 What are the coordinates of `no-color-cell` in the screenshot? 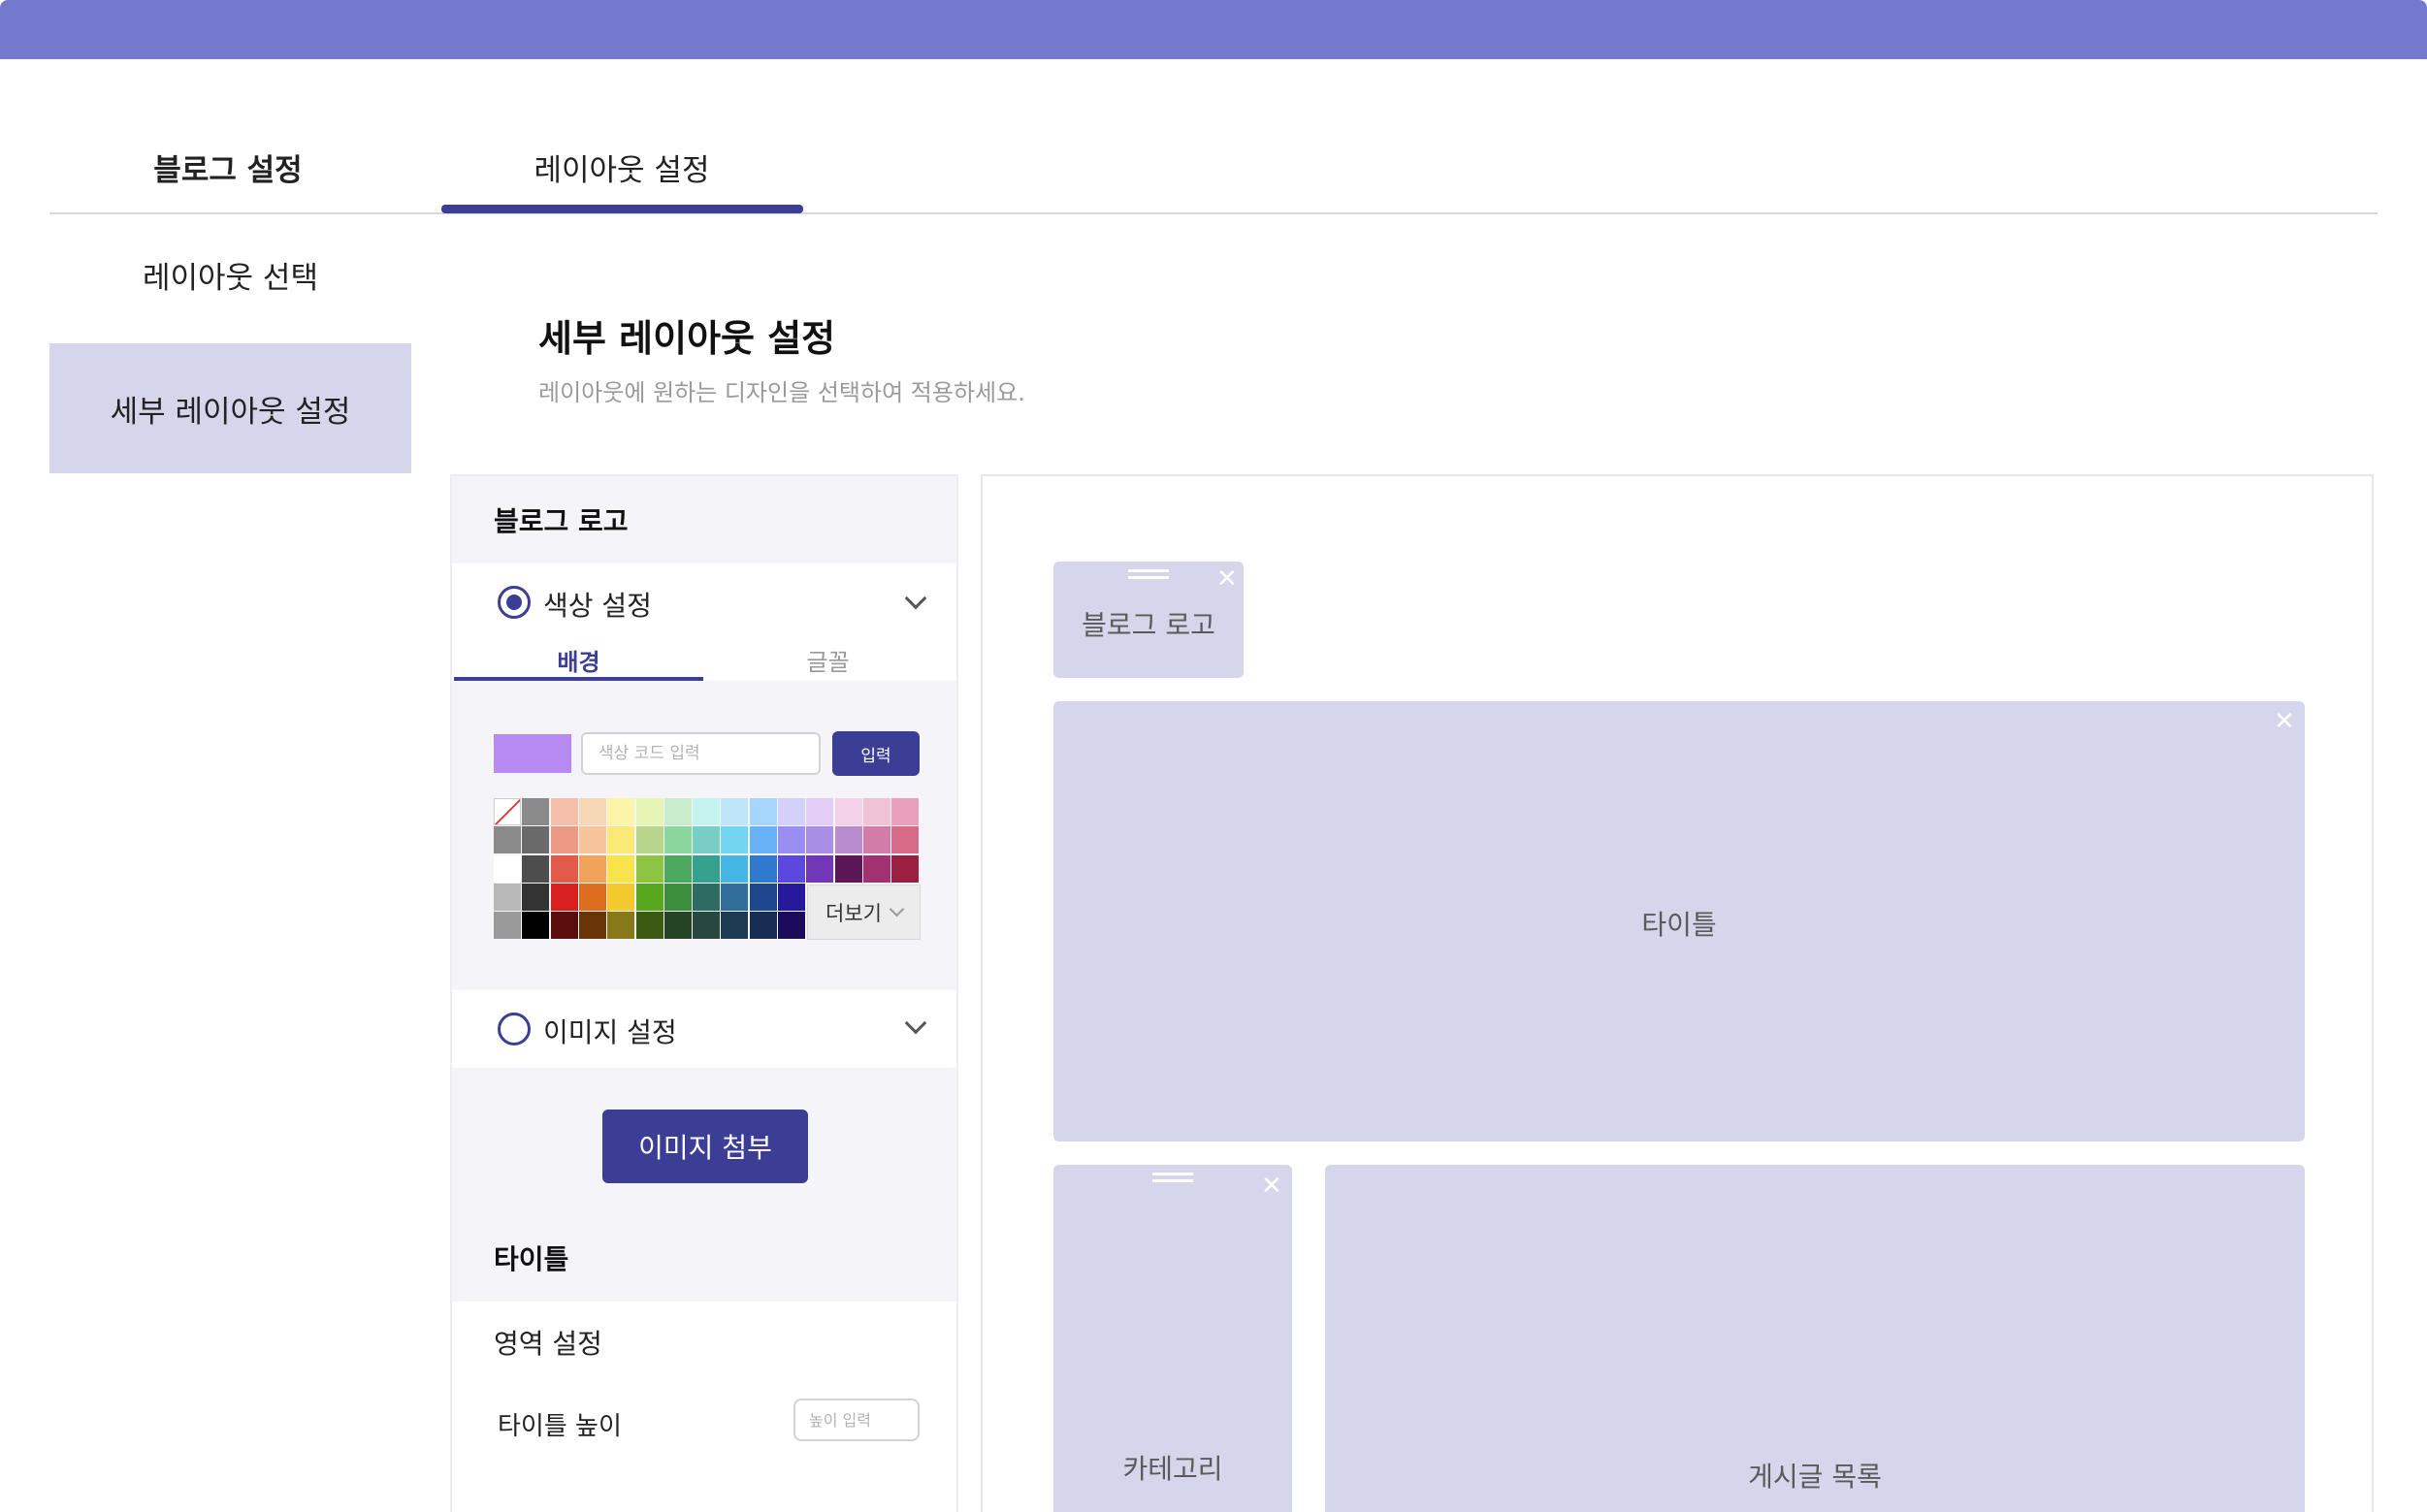 It's located at (507, 811).